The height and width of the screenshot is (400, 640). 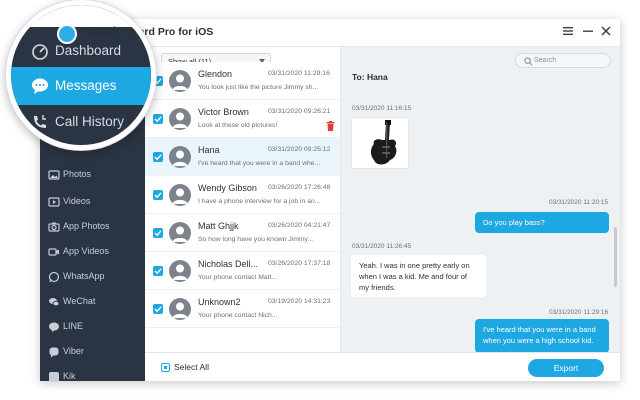 What do you see at coordinates (73, 351) in the screenshot?
I see `sidebar-item-label: Viber` at bounding box center [73, 351].